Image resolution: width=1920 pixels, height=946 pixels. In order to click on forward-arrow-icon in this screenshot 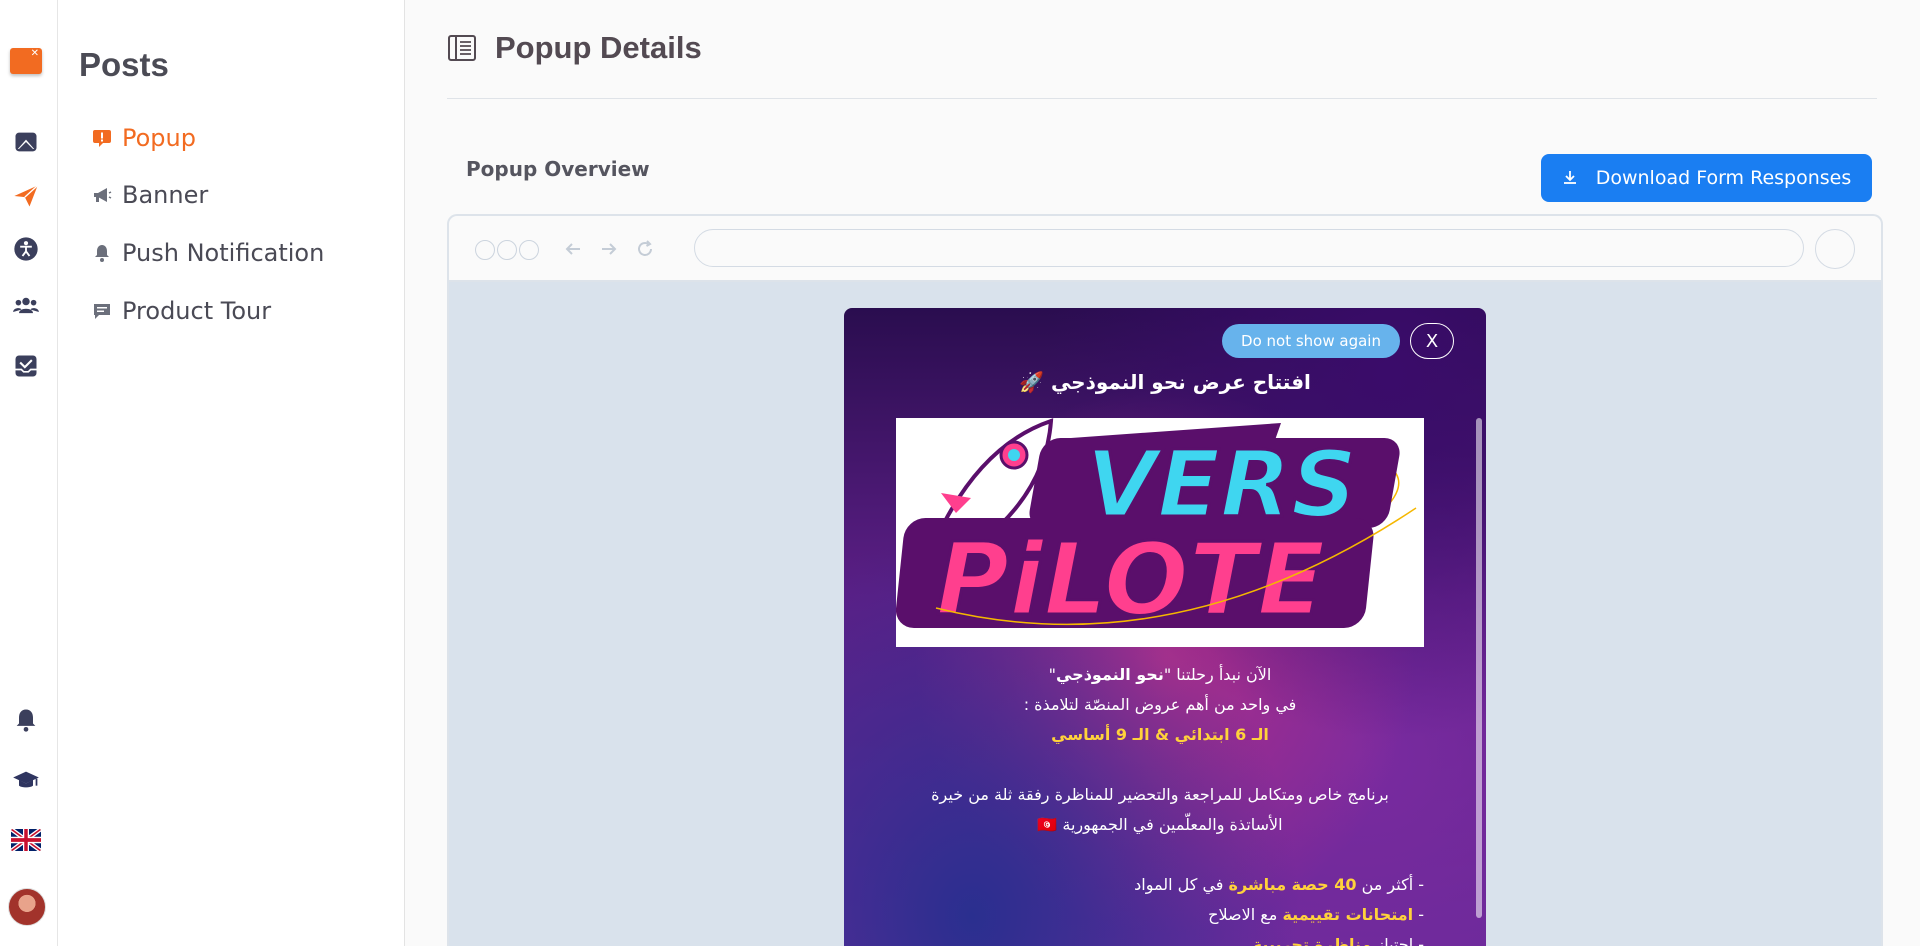, I will do `click(609, 249)`.